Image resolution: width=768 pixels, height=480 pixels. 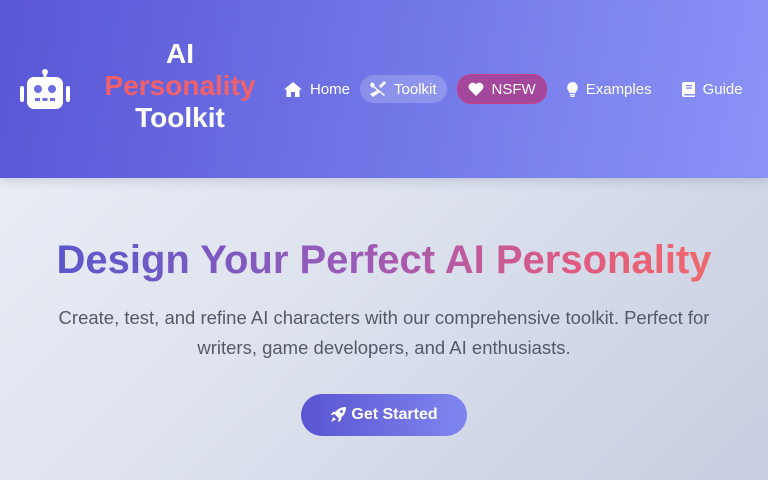 I want to click on nav-home: Home, so click(x=317, y=89).